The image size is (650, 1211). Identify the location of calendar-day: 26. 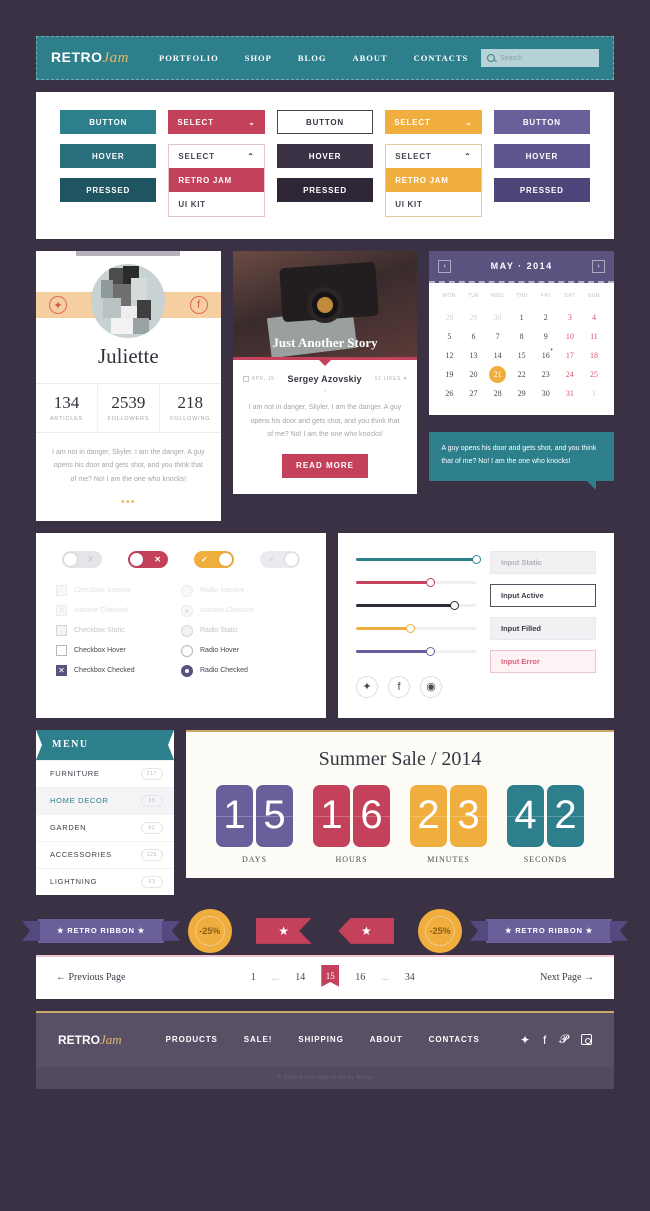
(449, 393).